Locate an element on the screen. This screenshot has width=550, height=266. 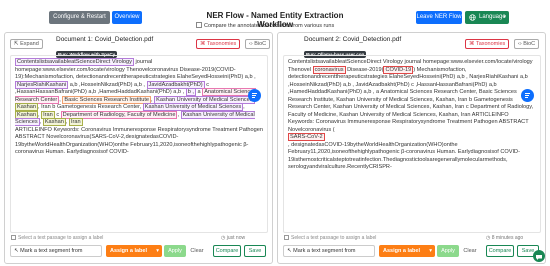
last-saved-label: 8 minutes ago is located at coordinates (507, 238).